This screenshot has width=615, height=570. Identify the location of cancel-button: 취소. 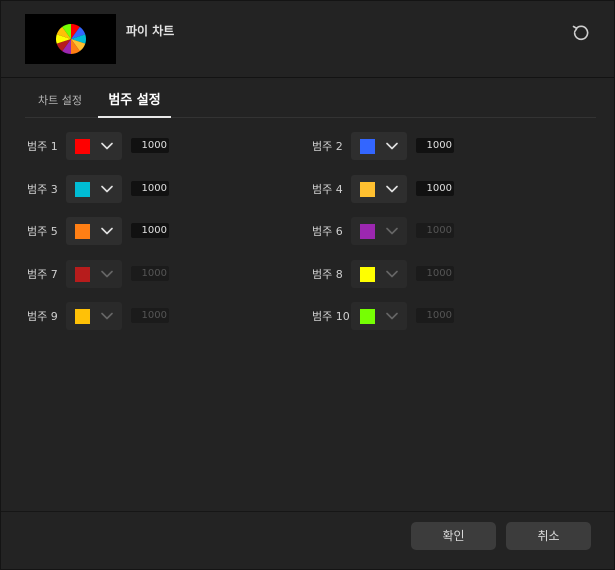
(548, 536).